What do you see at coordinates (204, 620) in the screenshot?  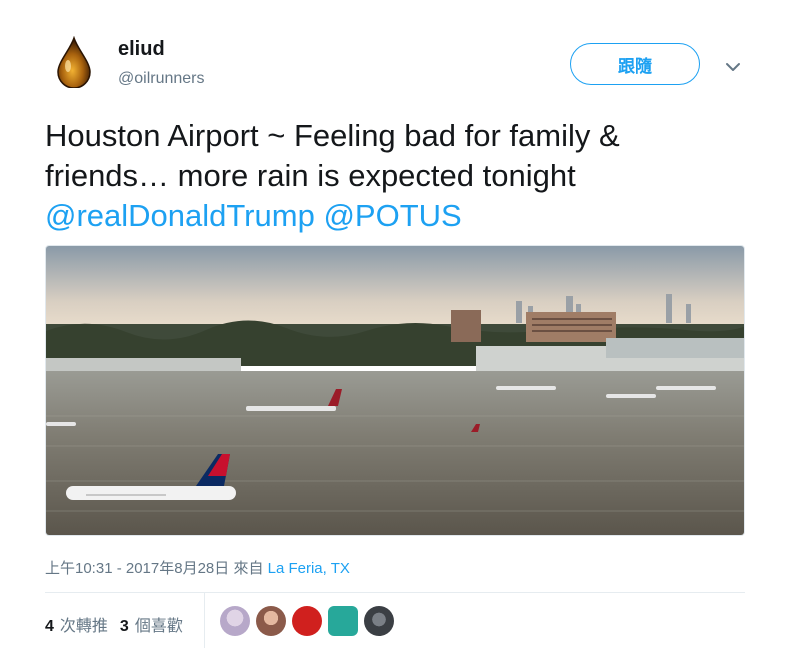 I see `stats-separator` at bounding box center [204, 620].